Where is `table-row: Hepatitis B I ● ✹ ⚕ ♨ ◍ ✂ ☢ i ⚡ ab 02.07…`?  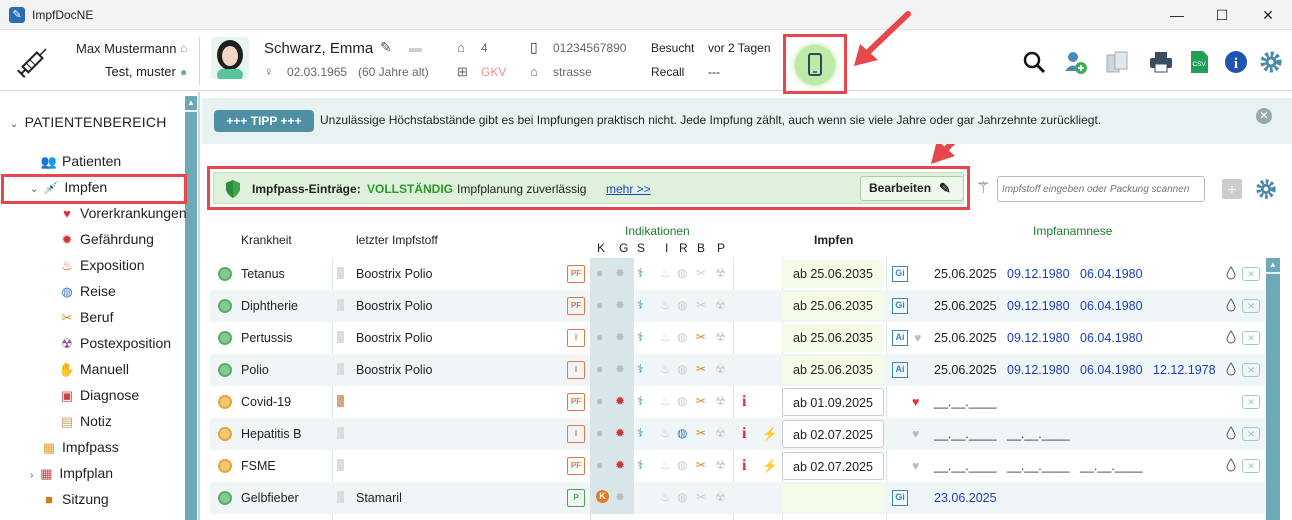 table-row: Hepatitis B I ● ✹ ⚕ ♨ ◍ ✂ ☢ i ⚡ ab 02.07… is located at coordinates (737, 434).